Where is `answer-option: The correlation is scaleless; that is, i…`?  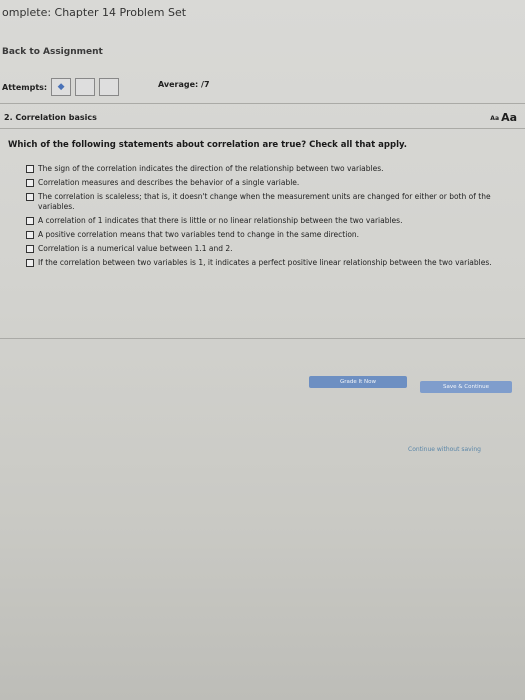
answer-option: The correlation is scaleless; that is, i… is located at coordinates (273, 202).